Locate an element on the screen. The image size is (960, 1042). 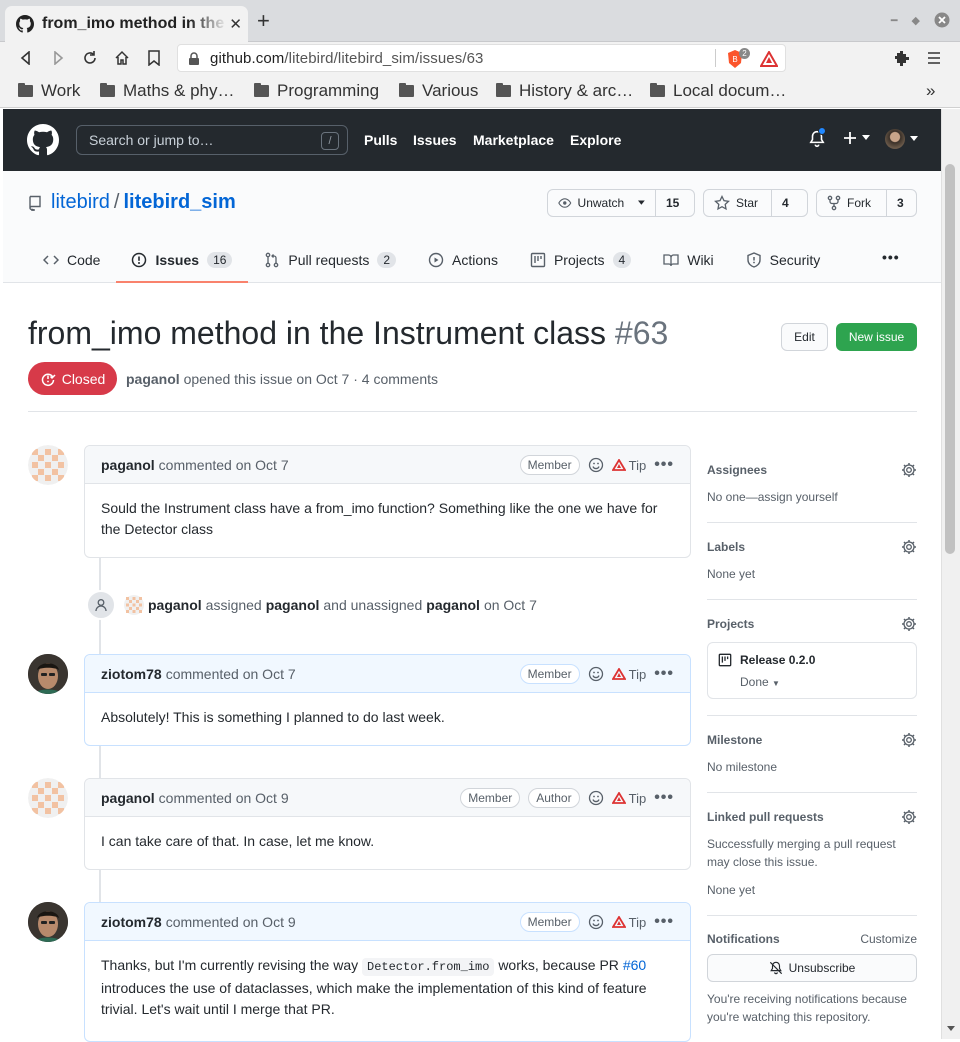
forward-icon is located at coordinates (58, 58).